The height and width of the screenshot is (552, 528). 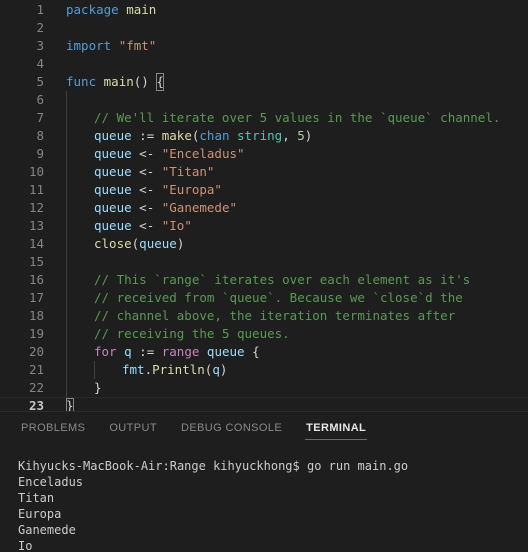 I want to click on code-token: "Io", so click(x=176, y=225).